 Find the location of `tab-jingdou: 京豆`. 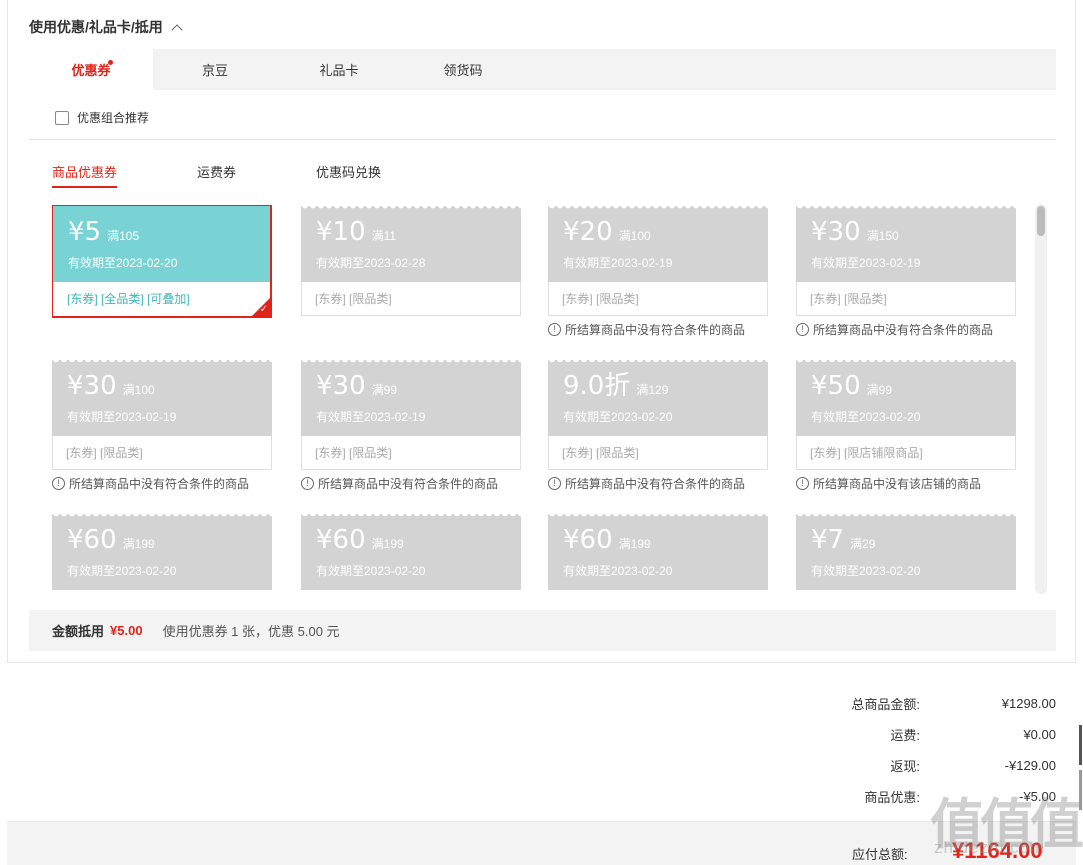

tab-jingdou: 京豆 is located at coordinates (215, 69).